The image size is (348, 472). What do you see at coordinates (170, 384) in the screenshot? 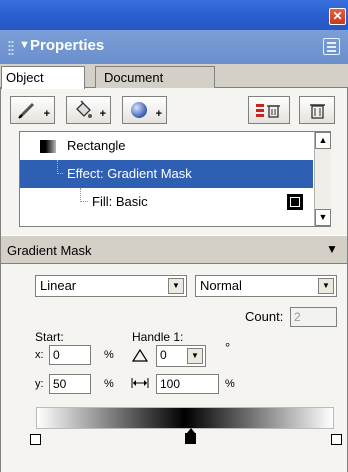
I see `length-value: 100` at bounding box center [170, 384].